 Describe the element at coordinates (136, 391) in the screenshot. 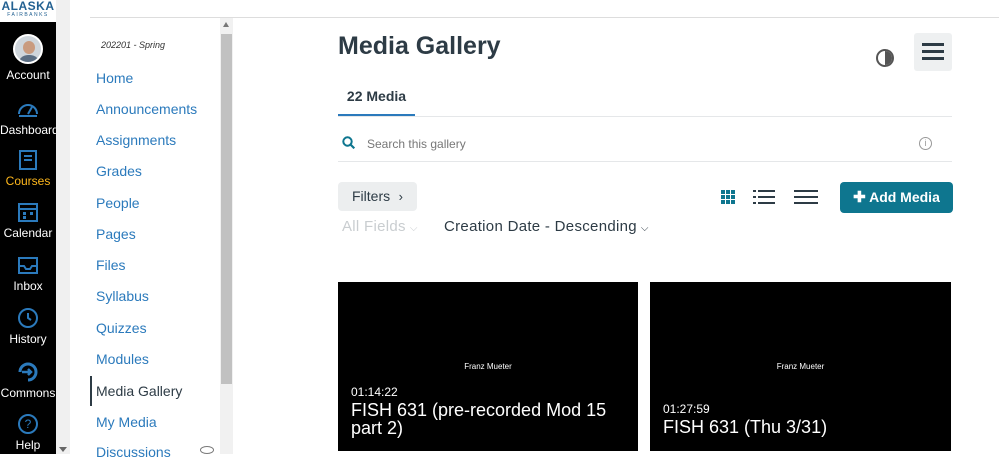

I see `course-nav-media-gallery: Media Gallery` at that location.